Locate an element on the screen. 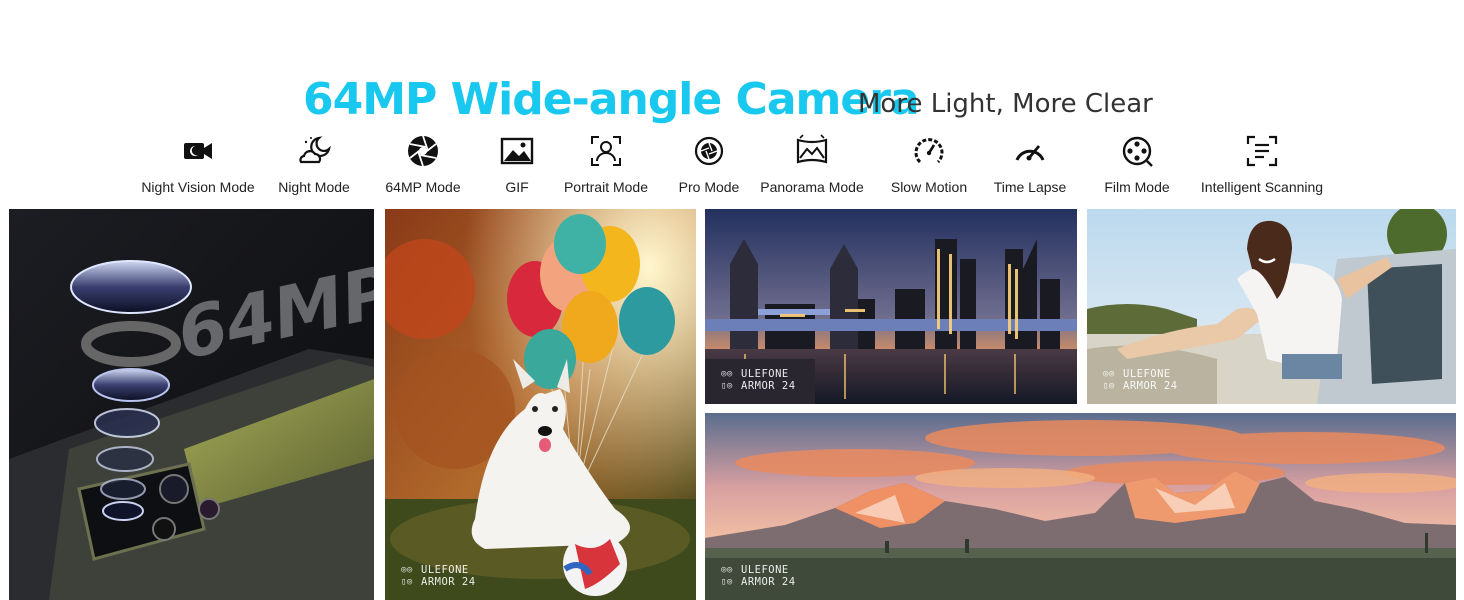 Image resolution: width=1464 pixels, height=600 pixels. mode-film: Film Mode is located at coordinates (1137, 164).